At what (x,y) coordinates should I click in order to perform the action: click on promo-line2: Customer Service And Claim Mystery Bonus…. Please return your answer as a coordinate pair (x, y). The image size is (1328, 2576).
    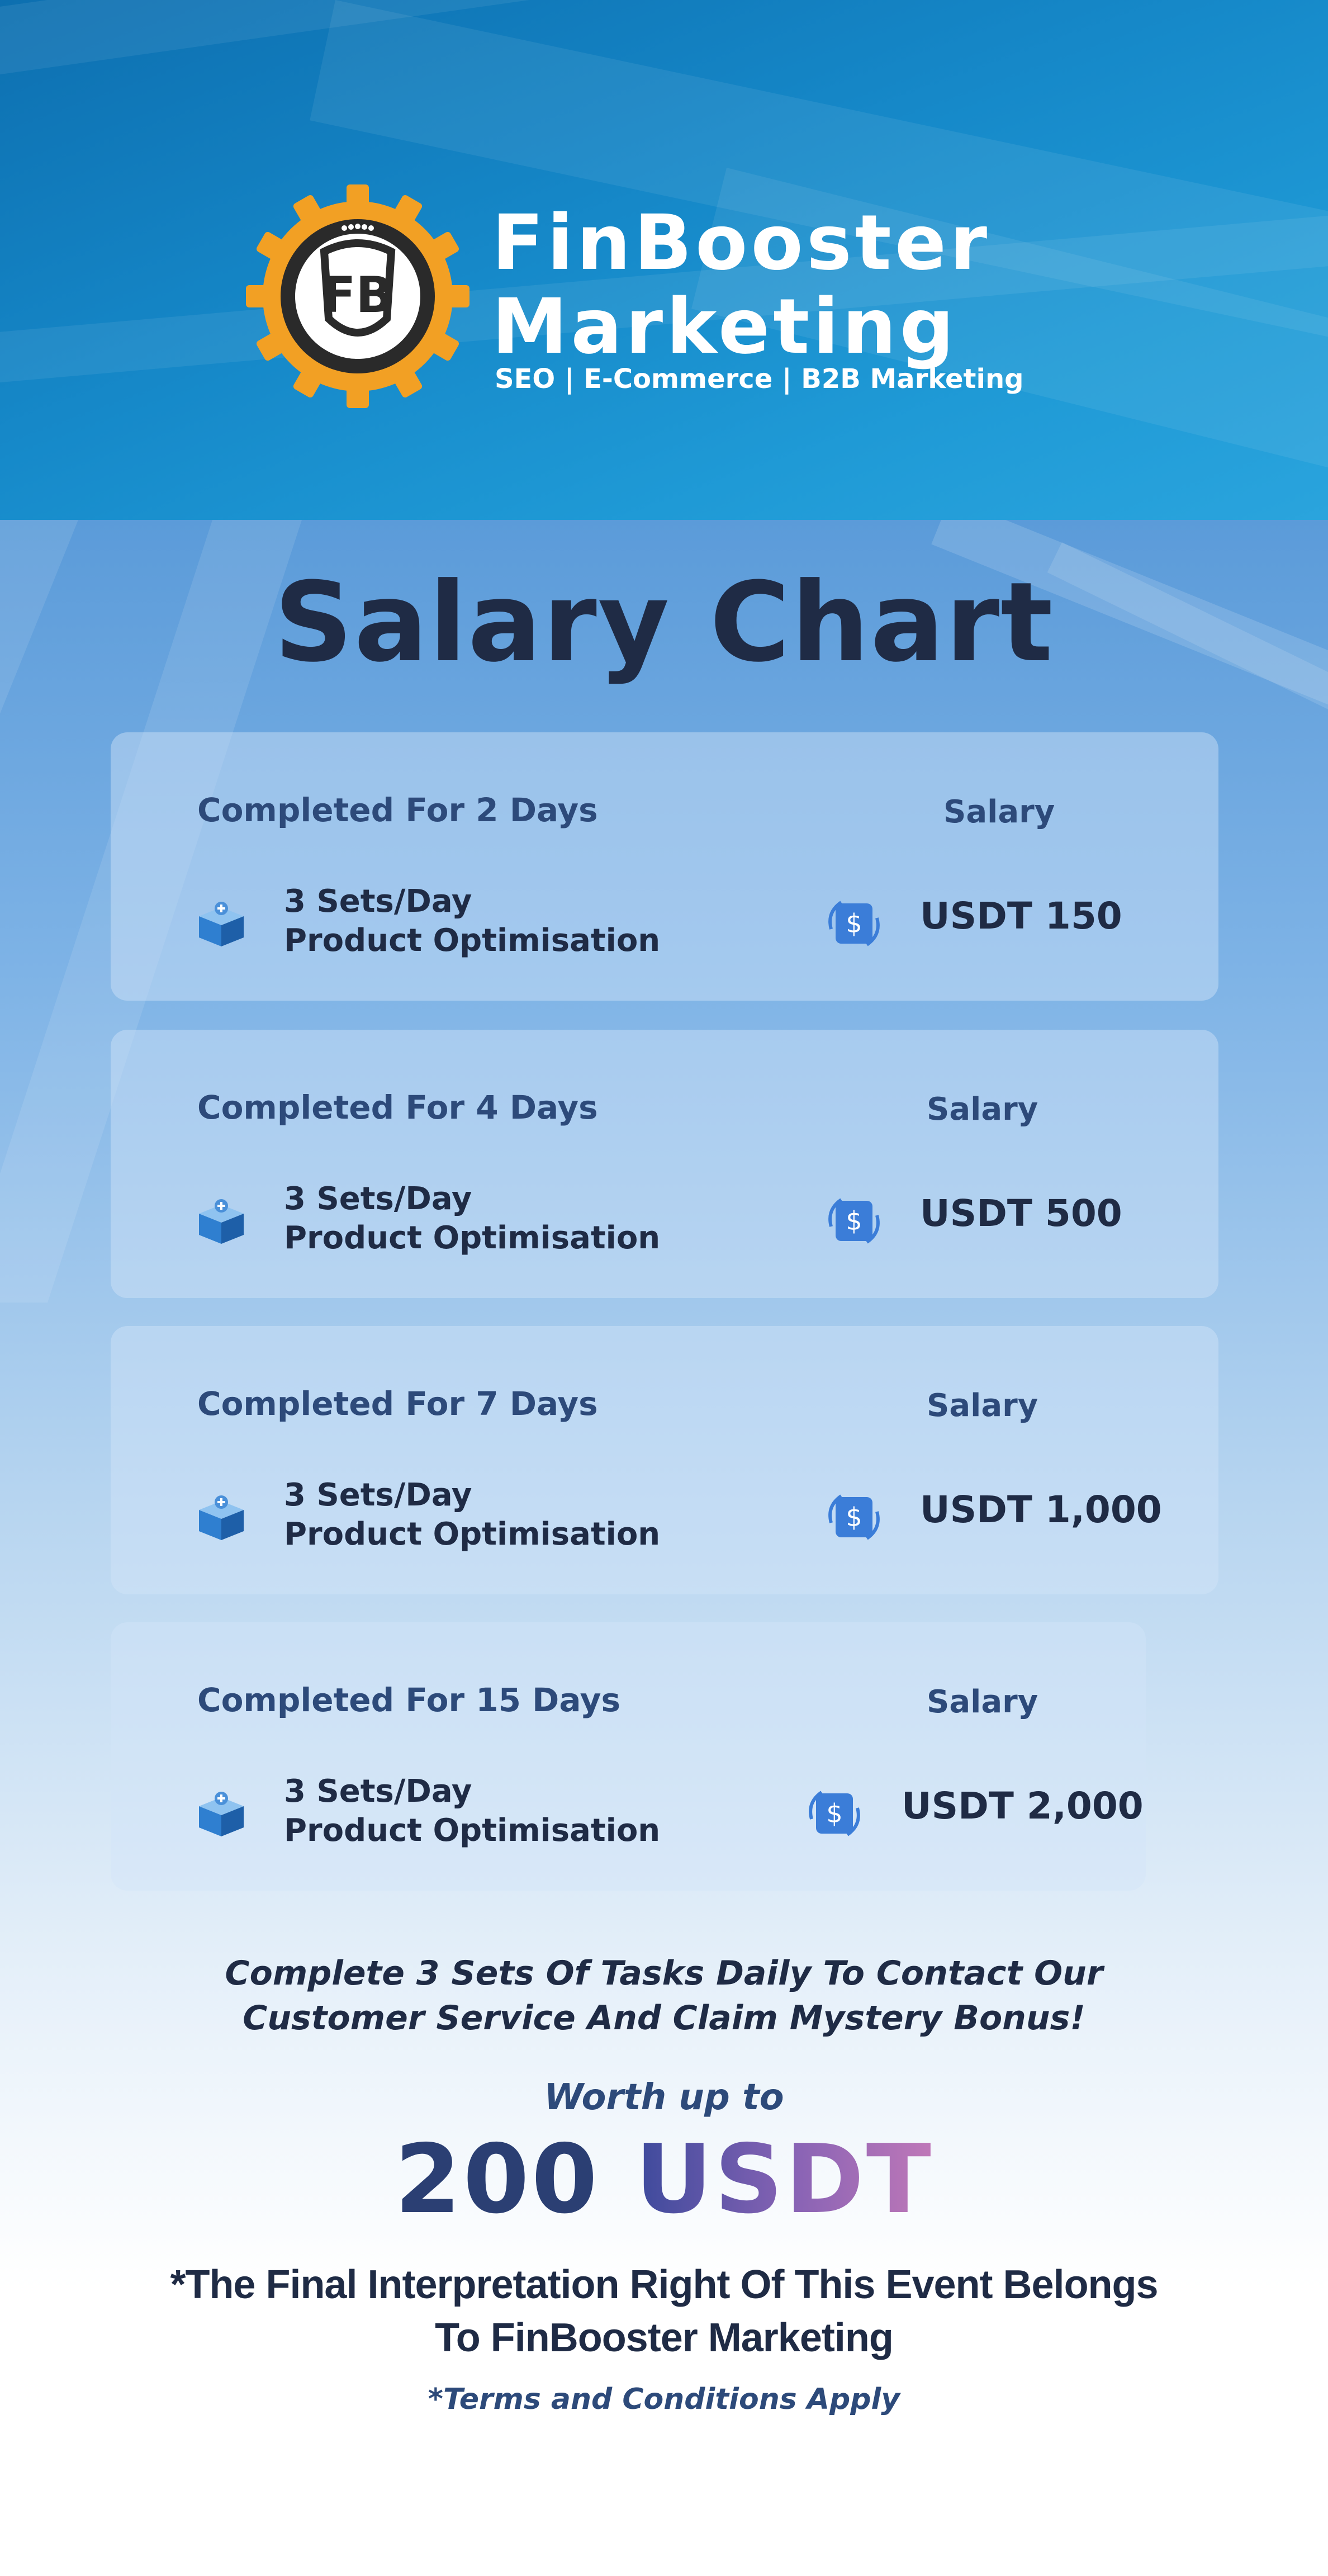
    Looking at the image, I should click on (664, 2019).